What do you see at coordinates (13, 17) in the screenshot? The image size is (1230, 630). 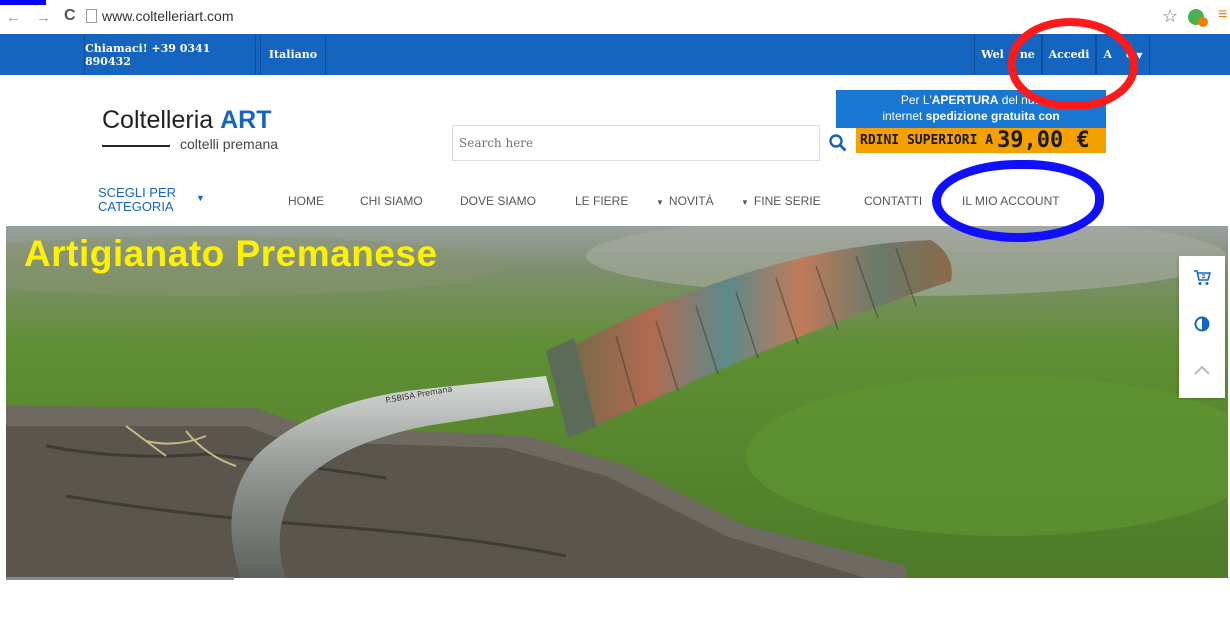 I see `back-icon: ←` at bounding box center [13, 17].